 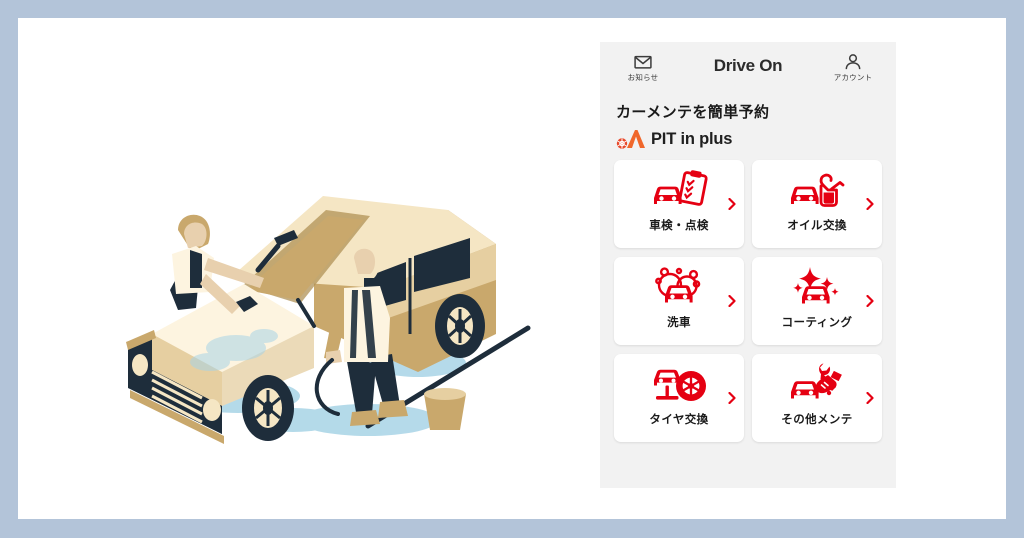 What do you see at coordinates (679, 420) in the screenshot?
I see `service-label: タイヤ交換` at bounding box center [679, 420].